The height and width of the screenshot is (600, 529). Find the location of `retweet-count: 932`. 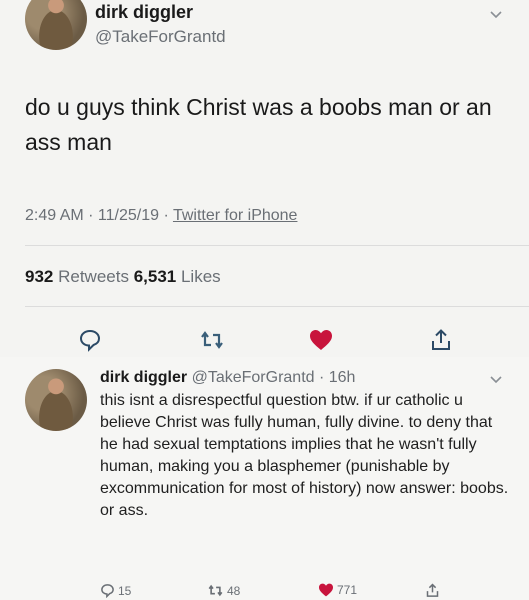

retweet-count: 932 is located at coordinates (39, 276).